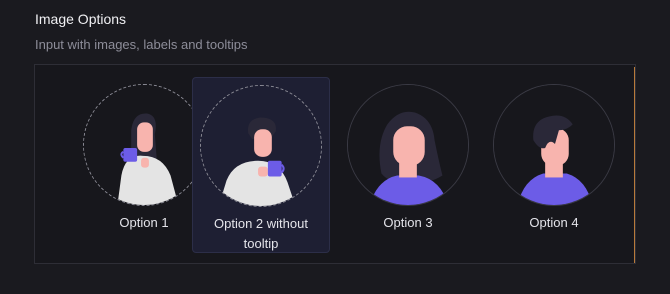  I want to click on option-label: Option 4, so click(554, 222).